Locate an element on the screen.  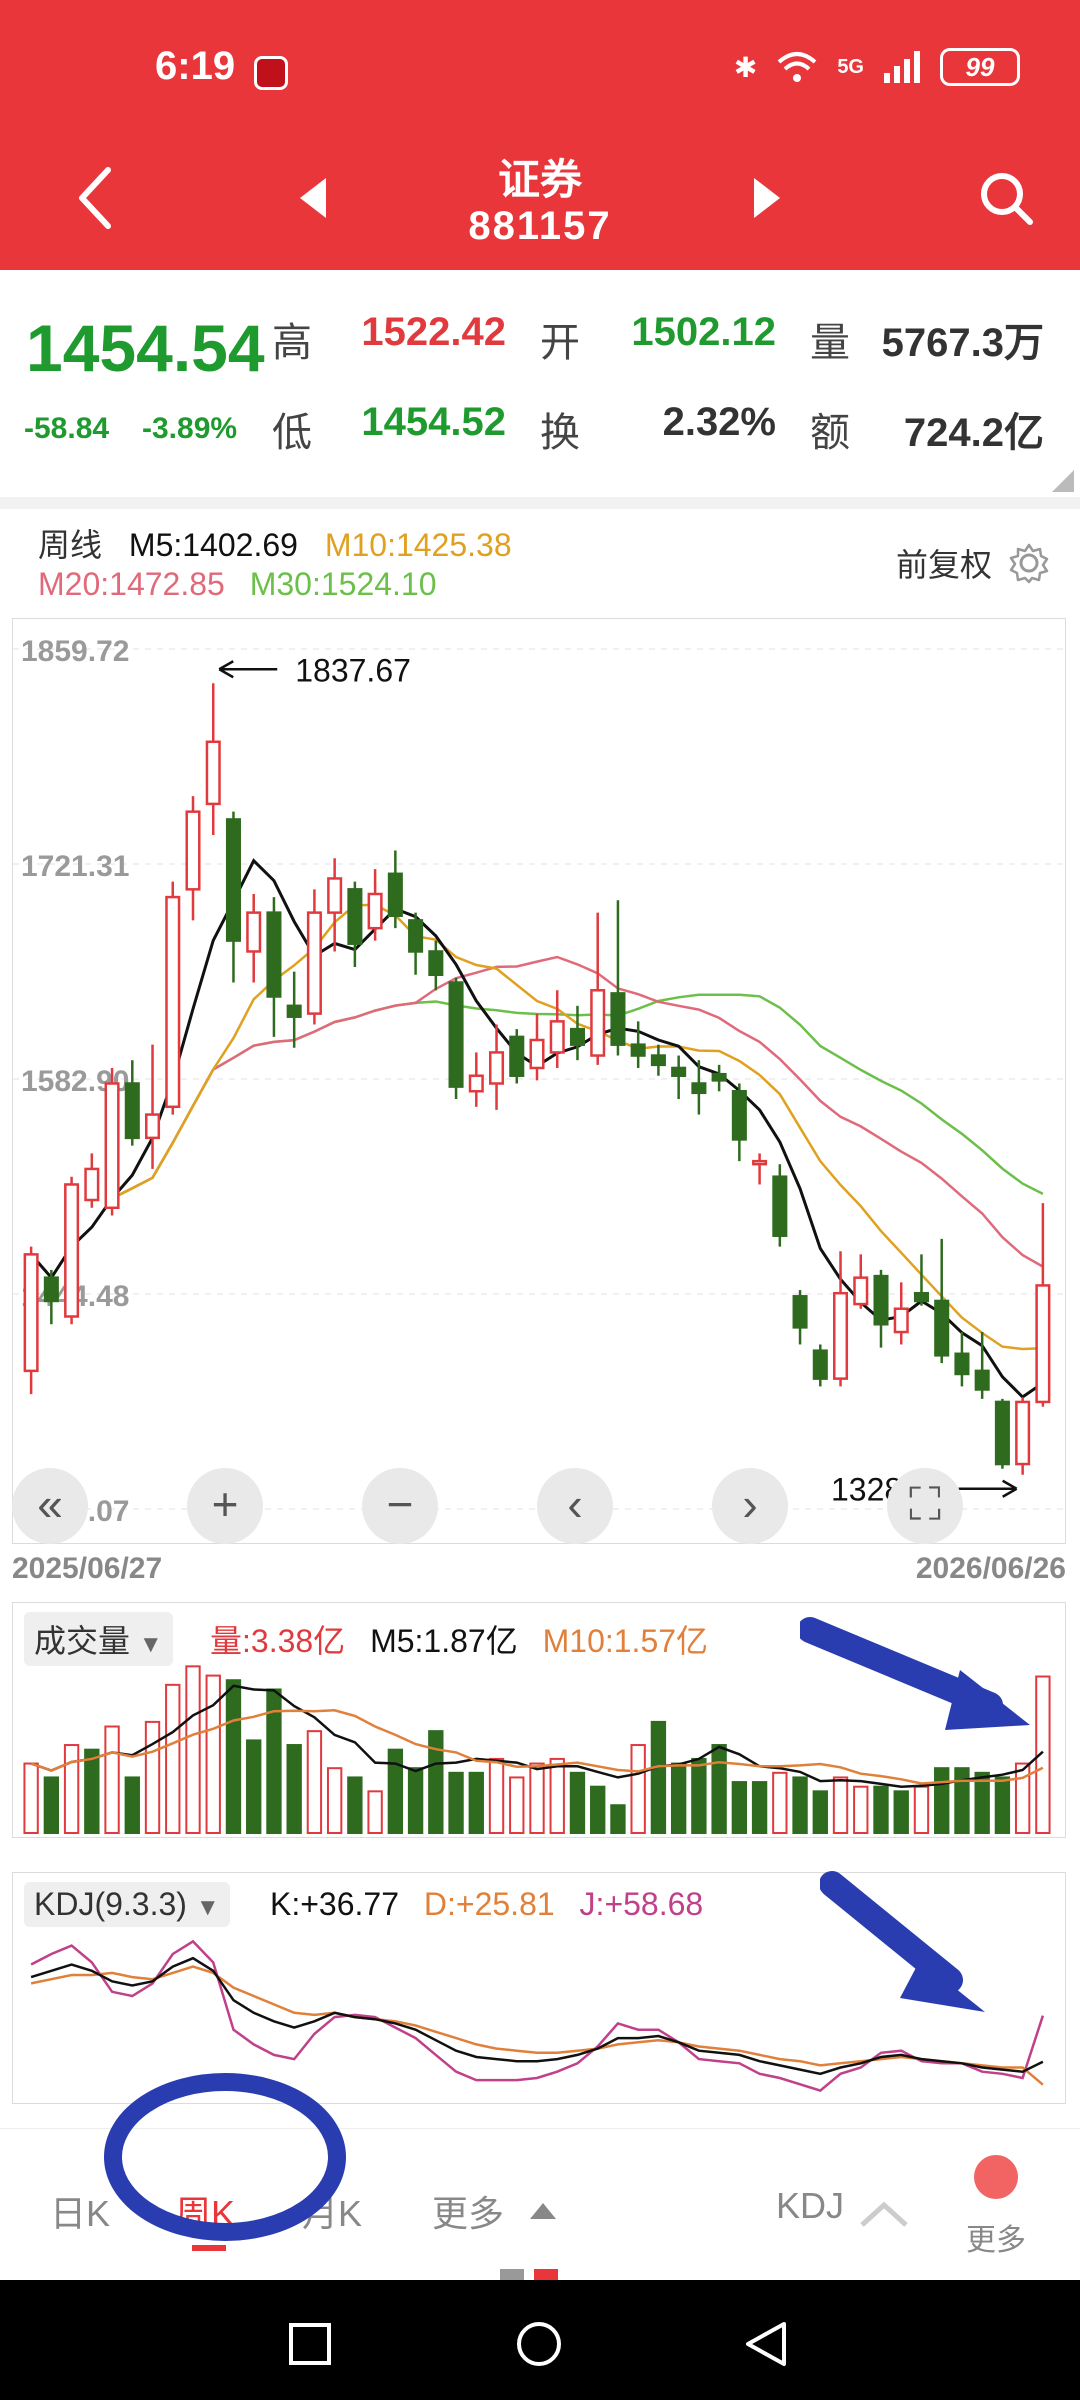
kdj-indicator-select: KDJ(9.3.3) ▼ is located at coordinates (127, 1904).